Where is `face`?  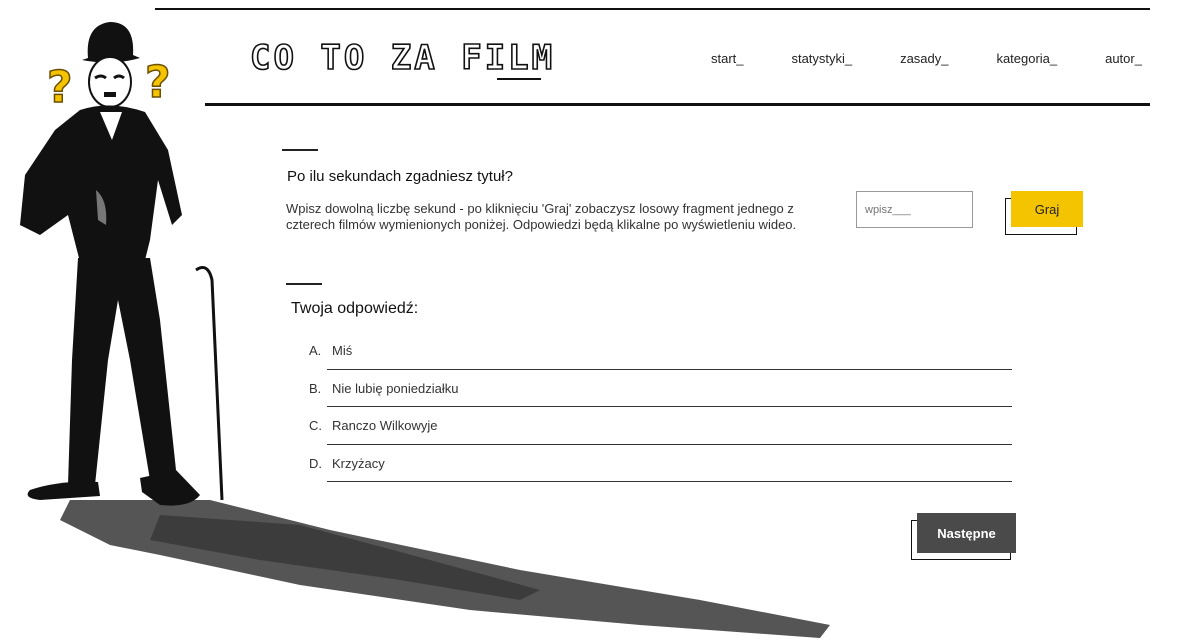 face is located at coordinates (110, 82).